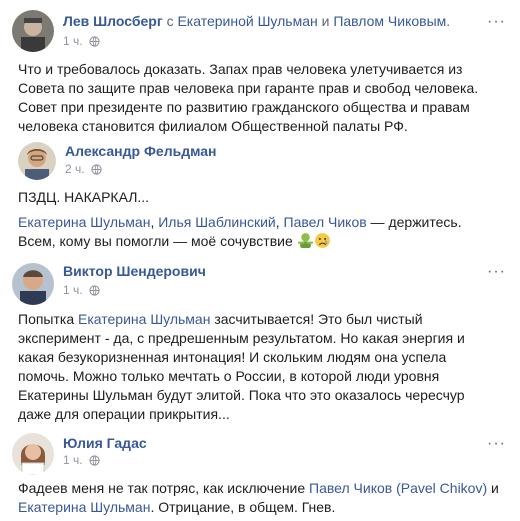  Describe the element at coordinates (322, 243) in the screenshot. I see `sad-face-emoji` at that location.